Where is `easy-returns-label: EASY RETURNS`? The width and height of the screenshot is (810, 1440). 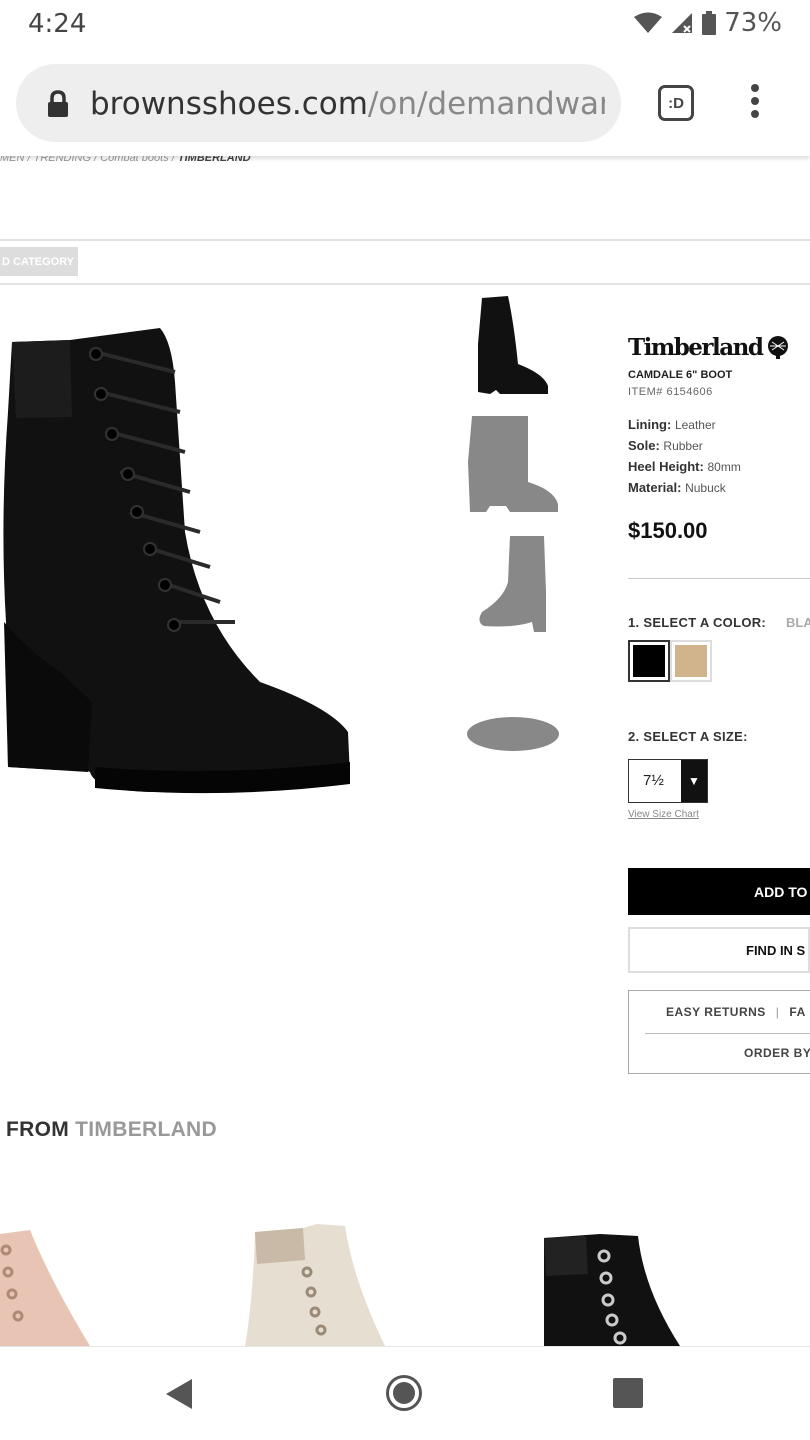 easy-returns-label: EASY RETURNS is located at coordinates (716, 1012).